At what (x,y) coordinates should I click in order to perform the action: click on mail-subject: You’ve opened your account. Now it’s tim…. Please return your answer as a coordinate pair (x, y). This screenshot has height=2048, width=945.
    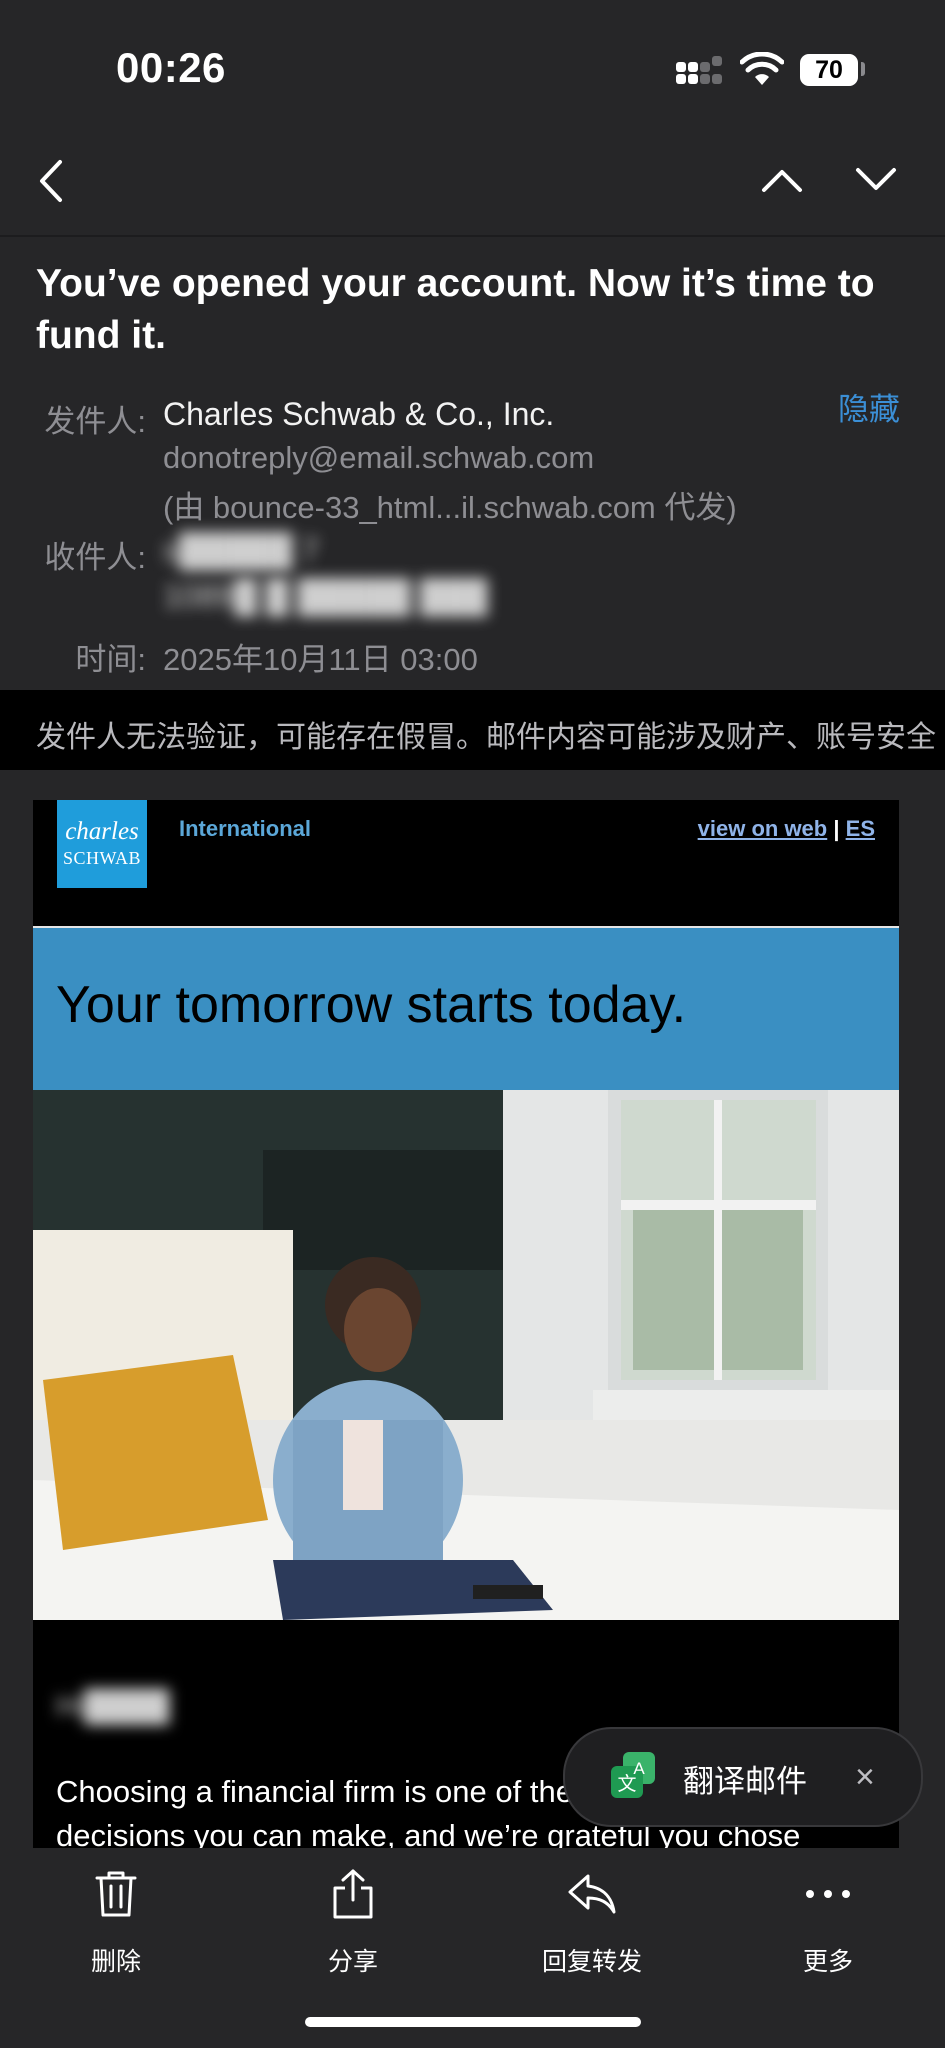
    Looking at the image, I should click on (455, 309).